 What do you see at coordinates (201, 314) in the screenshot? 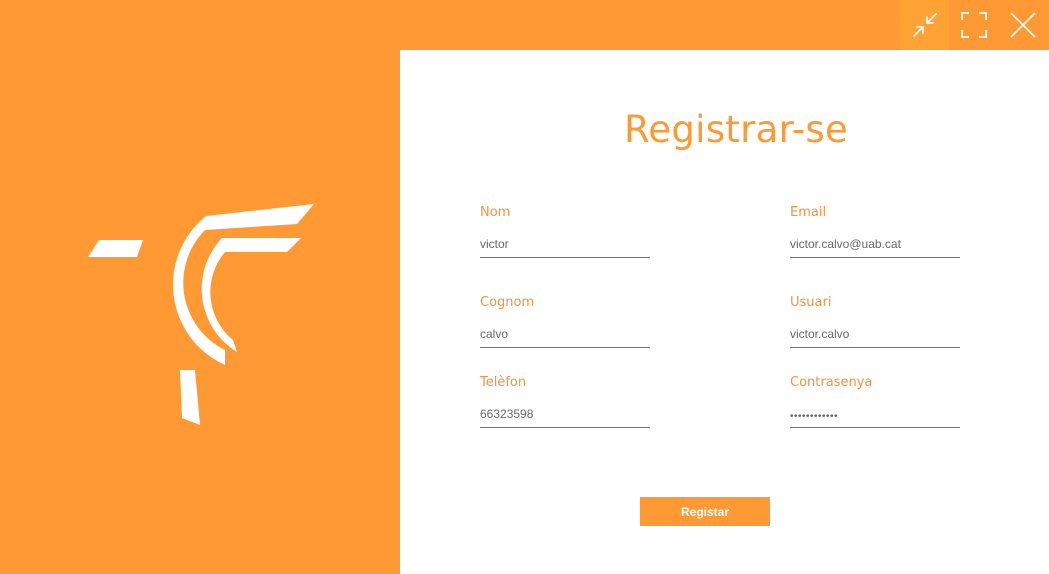
I see `brand-logo-icon` at bounding box center [201, 314].